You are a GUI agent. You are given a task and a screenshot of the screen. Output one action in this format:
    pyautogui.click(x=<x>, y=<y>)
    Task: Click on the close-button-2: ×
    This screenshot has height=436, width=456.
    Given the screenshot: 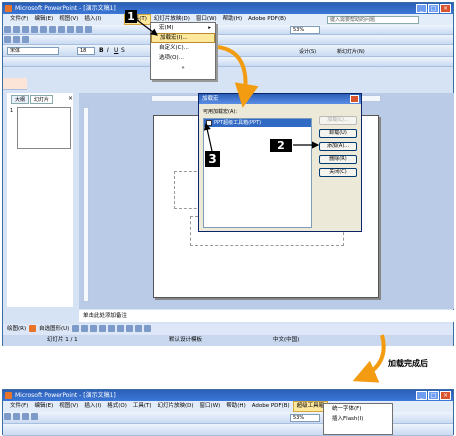 What is the action you would take?
    pyautogui.click(x=445, y=395)
    